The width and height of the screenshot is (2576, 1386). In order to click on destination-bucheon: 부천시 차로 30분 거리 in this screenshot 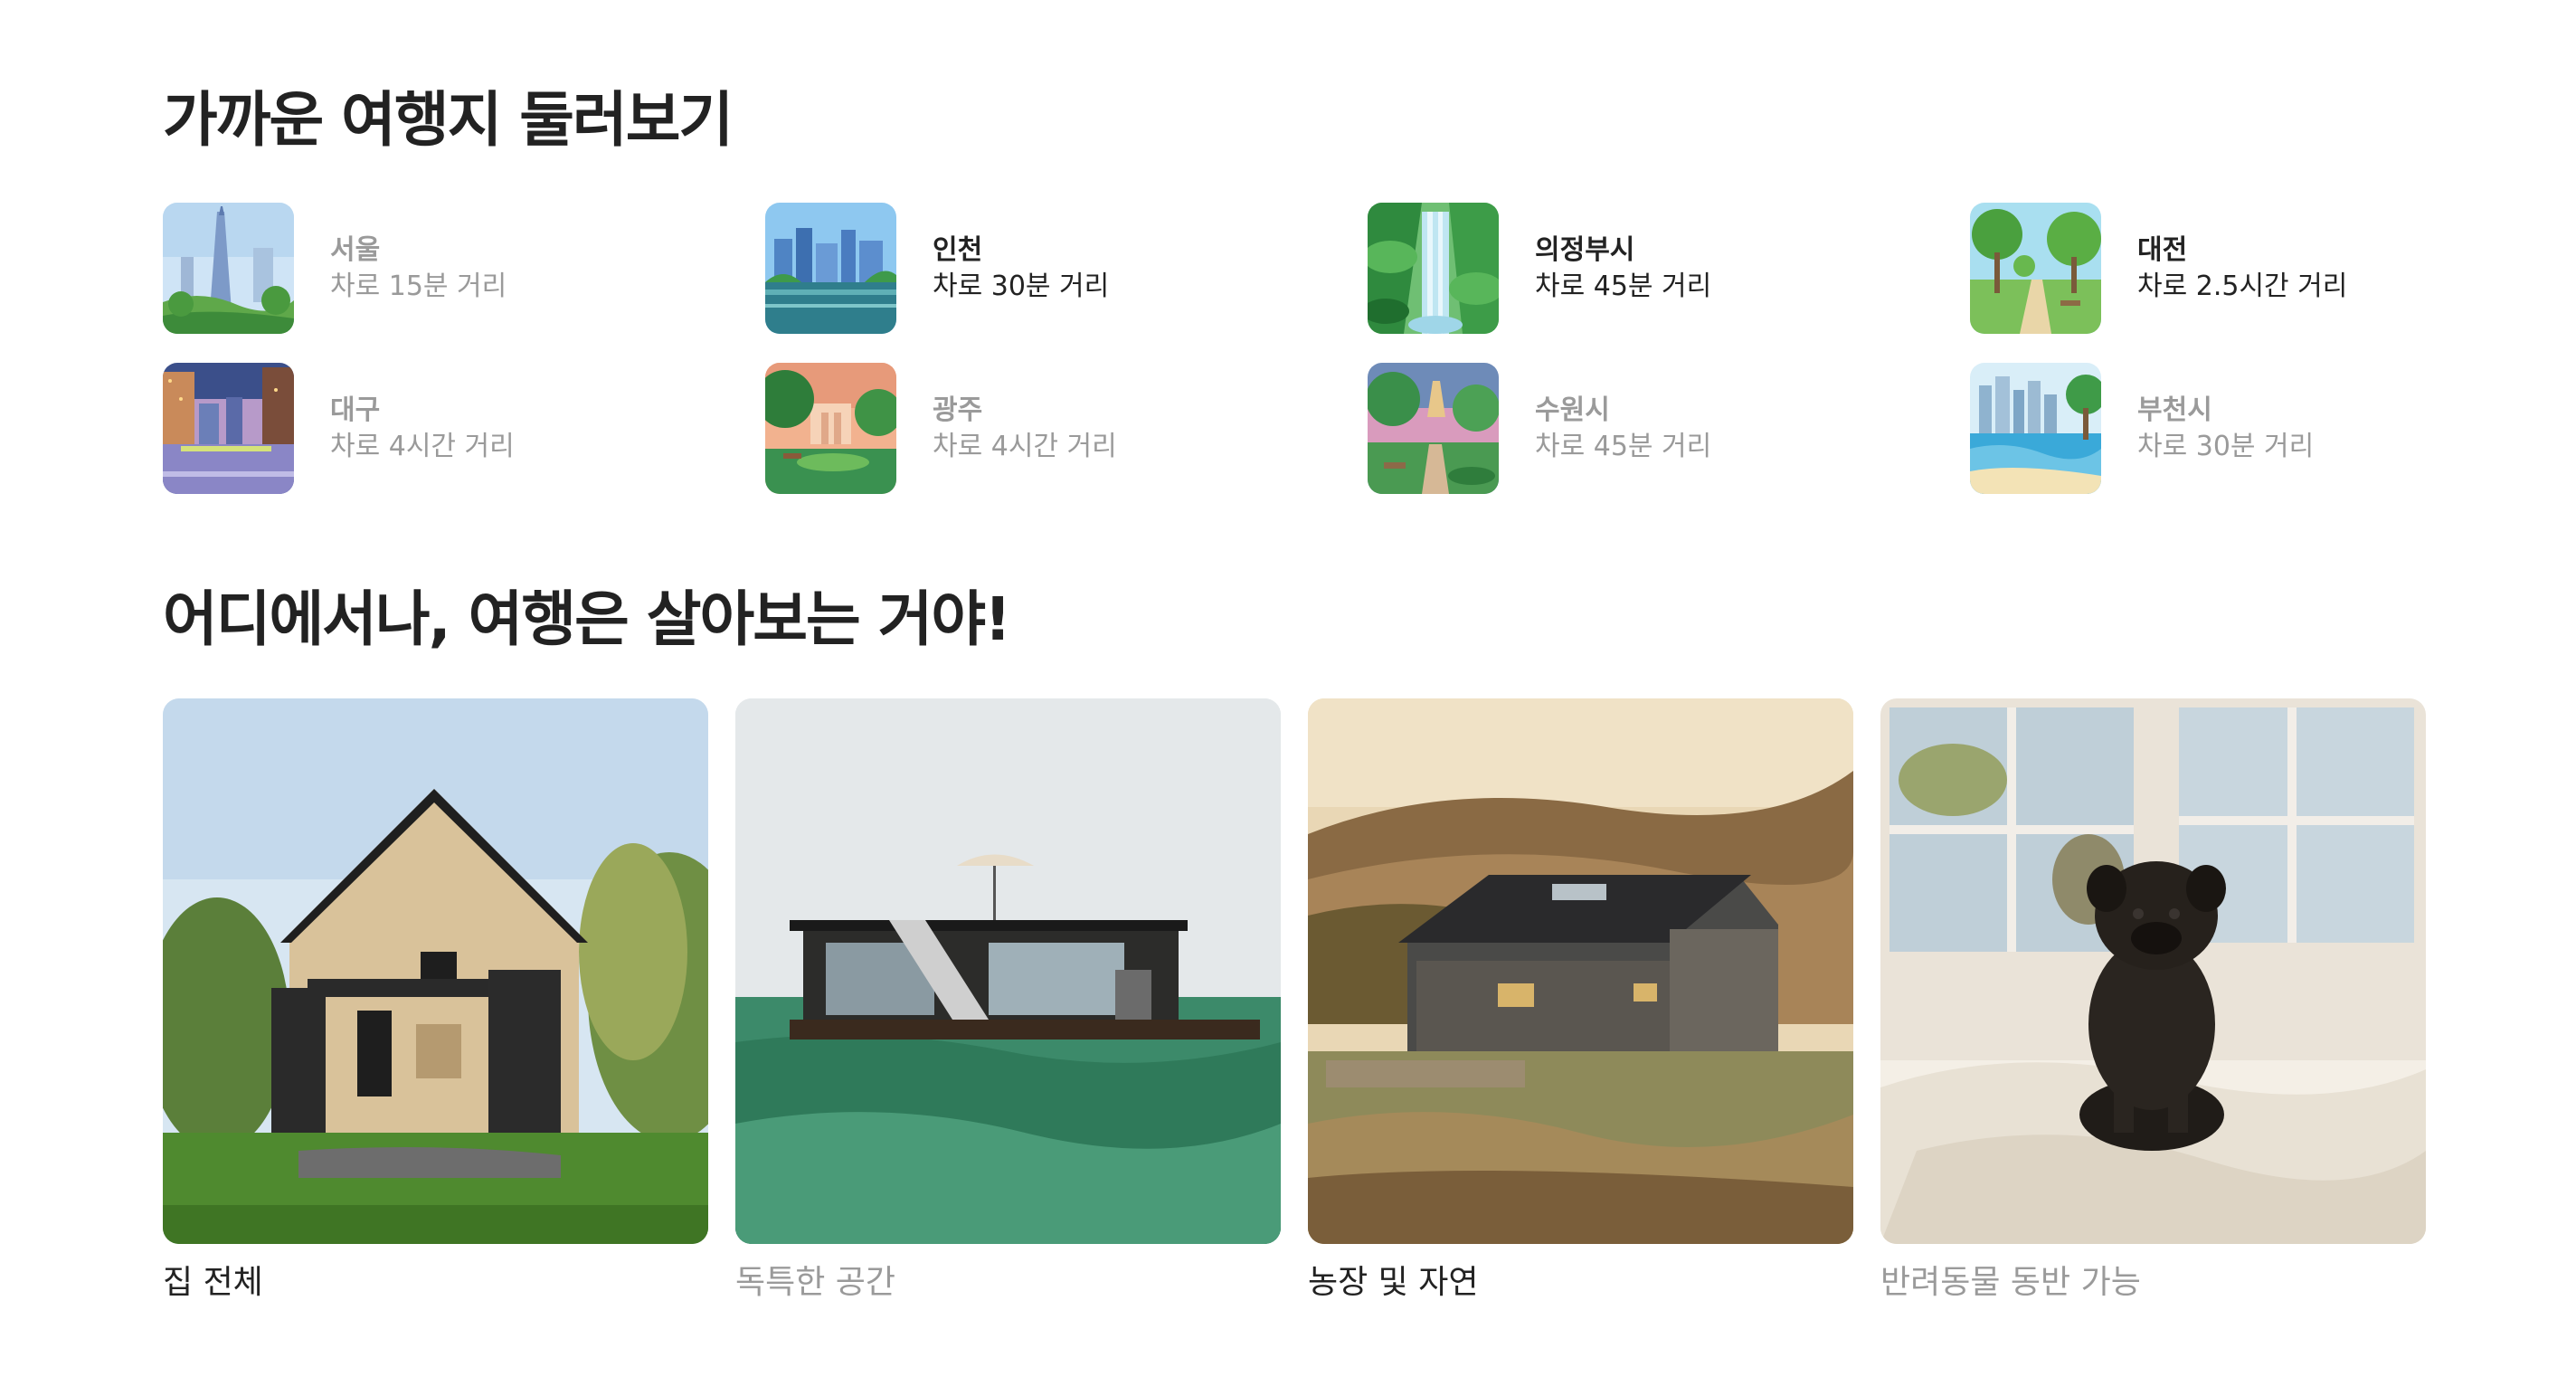, I will do `click(2197, 428)`.